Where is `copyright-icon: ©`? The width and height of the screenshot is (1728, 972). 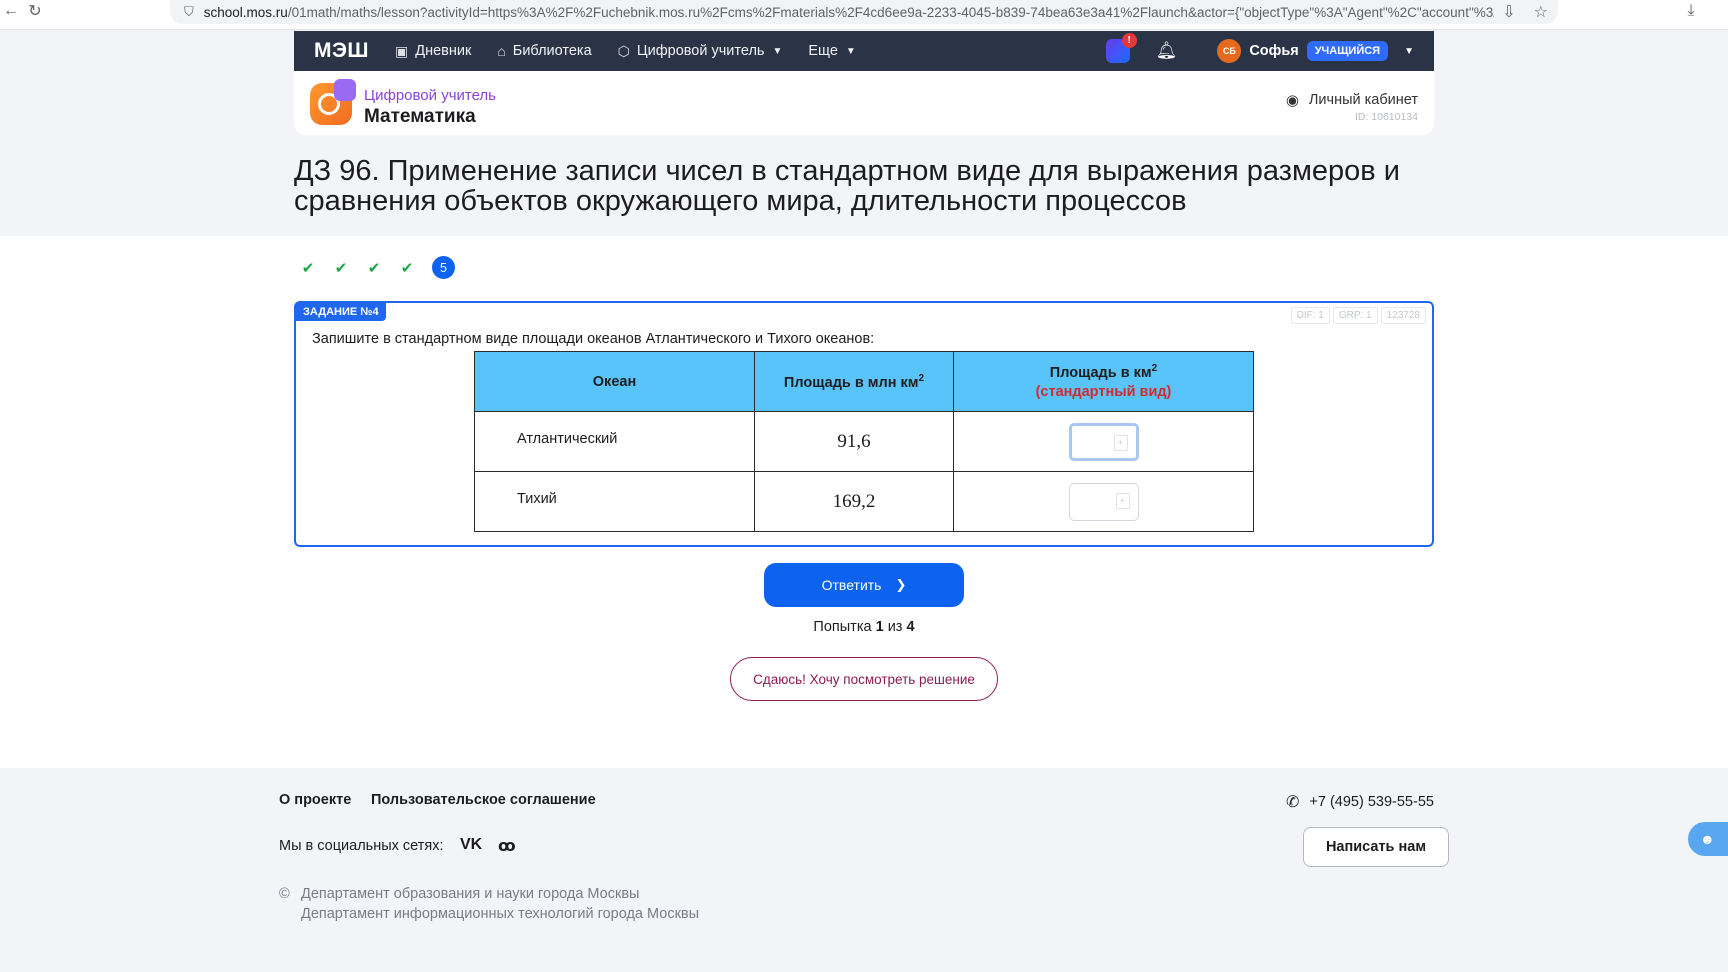
copyright-icon: © is located at coordinates (284, 894).